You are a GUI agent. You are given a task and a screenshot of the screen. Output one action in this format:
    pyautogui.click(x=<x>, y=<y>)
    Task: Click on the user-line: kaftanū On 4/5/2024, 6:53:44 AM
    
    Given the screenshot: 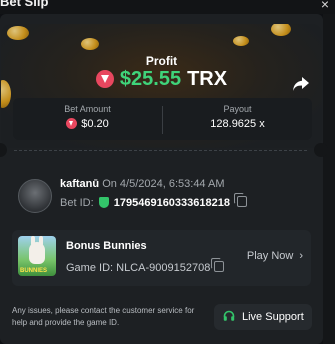 What is the action you would take?
    pyautogui.click(x=142, y=184)
    